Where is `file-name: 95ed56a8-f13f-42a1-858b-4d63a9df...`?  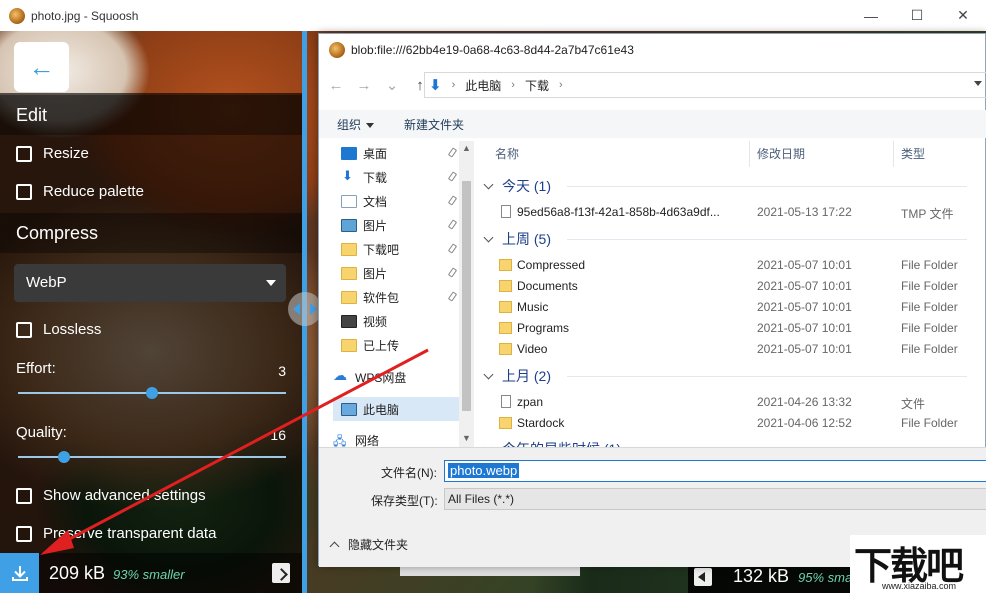 file-name: 95ed56a8-f13f-42a1-858b-4d63a9df... is located at coordinates (618, 212).